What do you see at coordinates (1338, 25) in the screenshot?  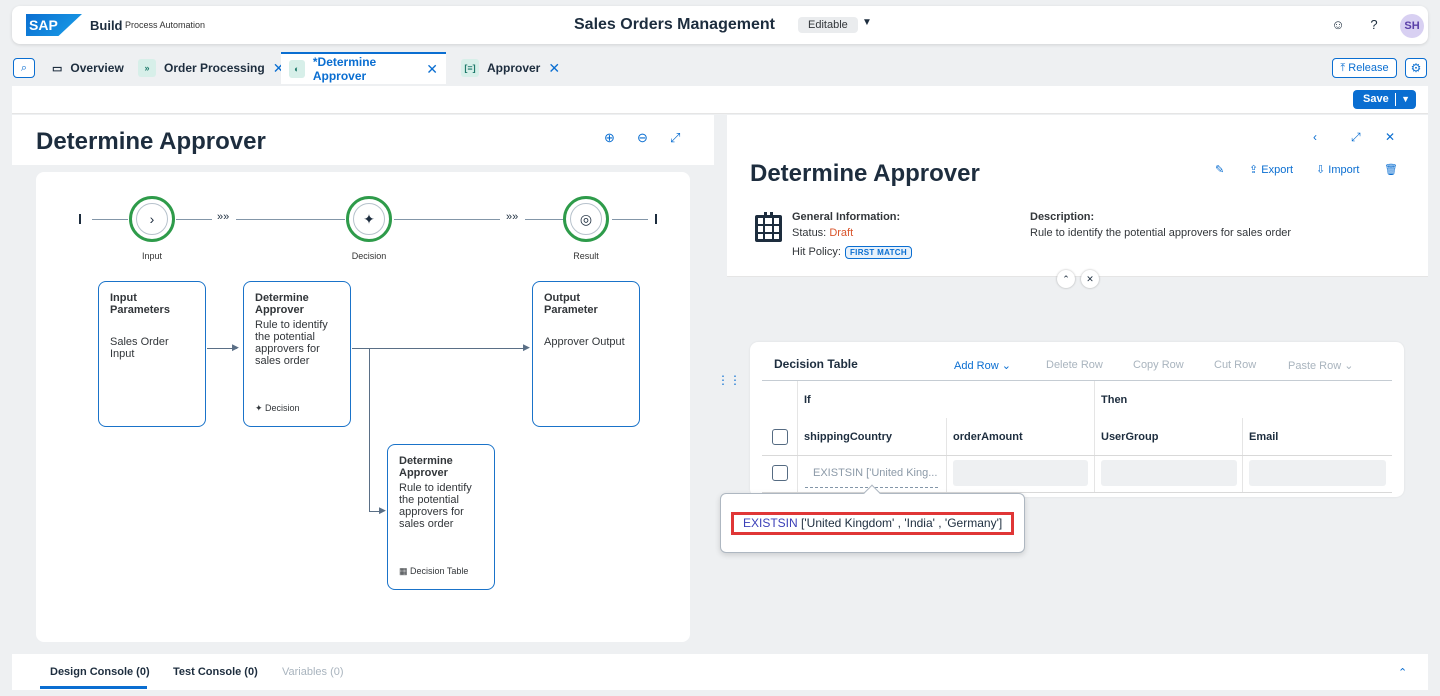 I see `feedback-icon: ☺` at bounding box center [1338, 25].